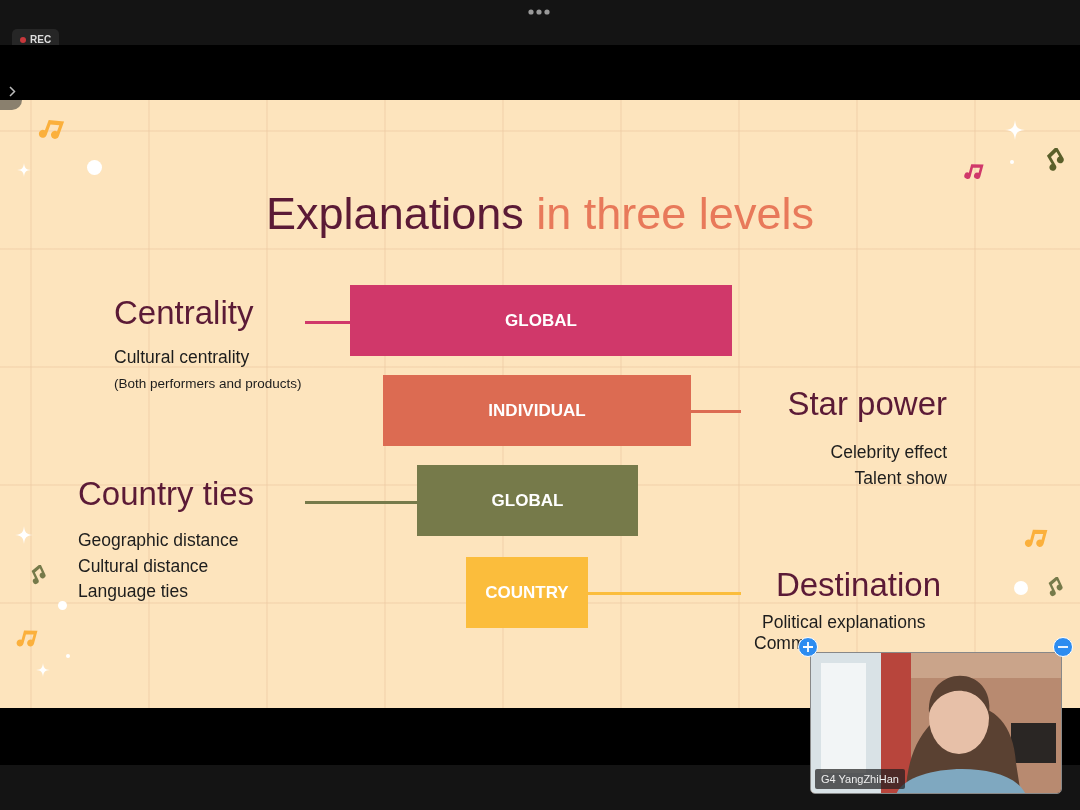 Image resolution: width=1080 pixels, height=810 pixels. What do you see at coordinates (41, 40) in the screenshot?
I see `recording-label: REC` at bounding box center [41, 40].